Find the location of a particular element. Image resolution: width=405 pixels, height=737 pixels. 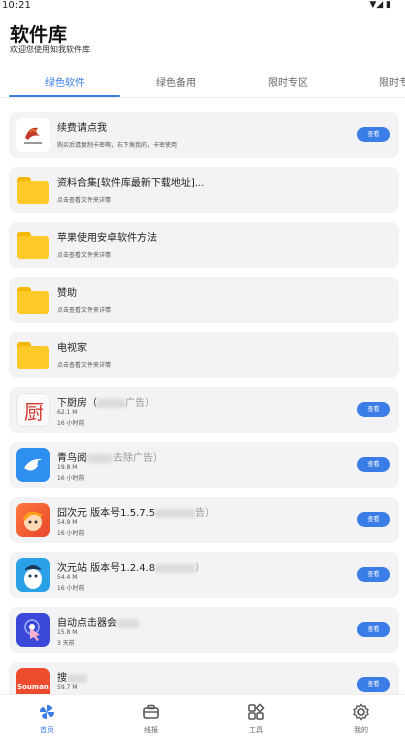

nav-news: 线报 is located at coordinates (151, 719).